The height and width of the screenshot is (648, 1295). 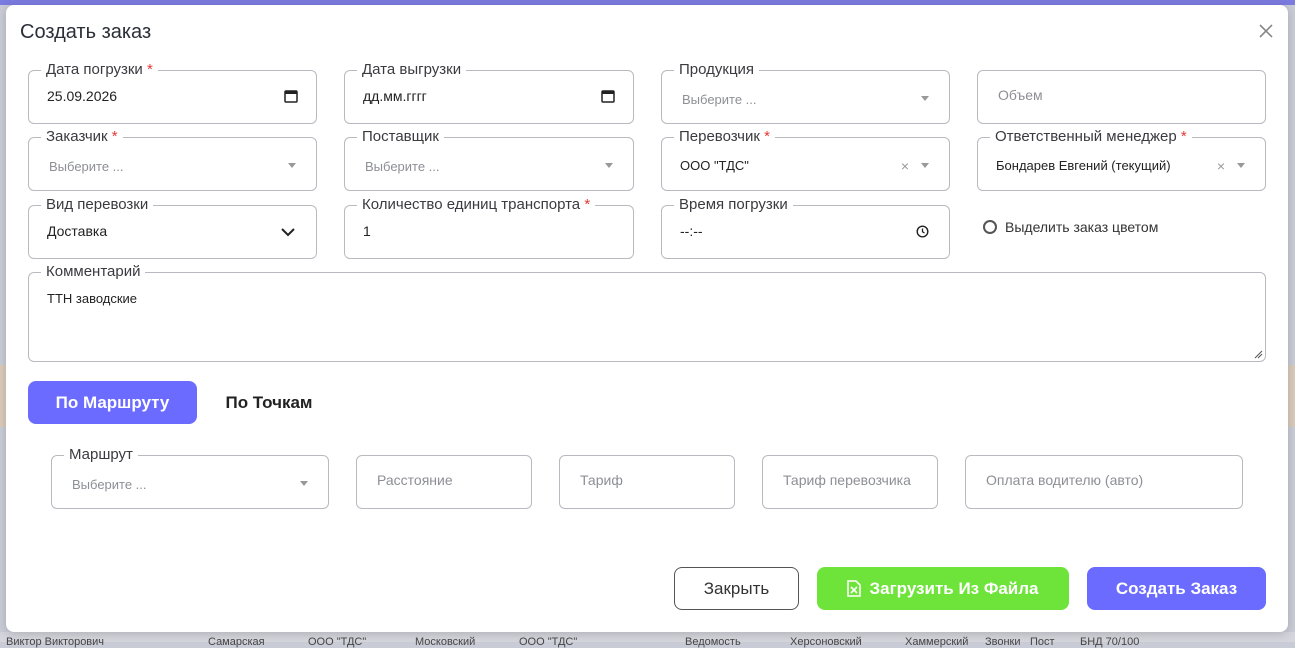 What do you see at coordinates (395, 96) in the screenshot?
I see `unload-date-value: дд.мм.гггг` at bounding box center [395, 96].